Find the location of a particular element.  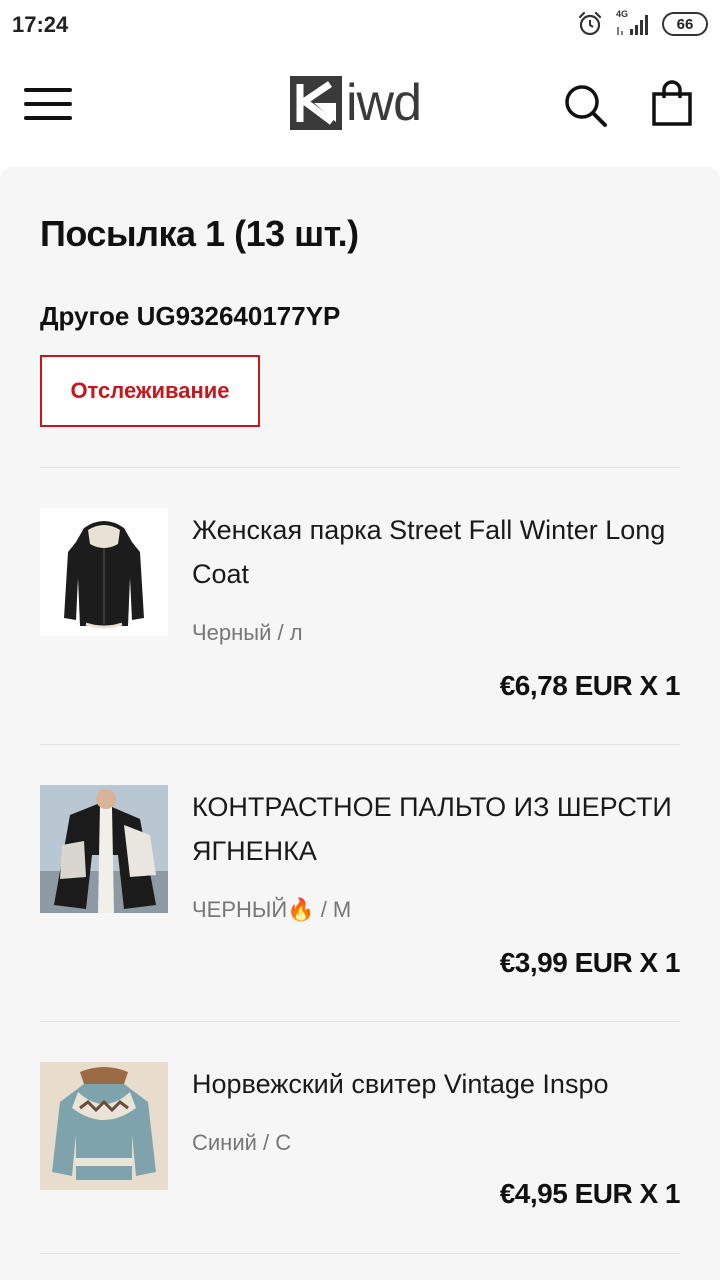

item-variant: Черный / л is located at coordinates (247, 632).